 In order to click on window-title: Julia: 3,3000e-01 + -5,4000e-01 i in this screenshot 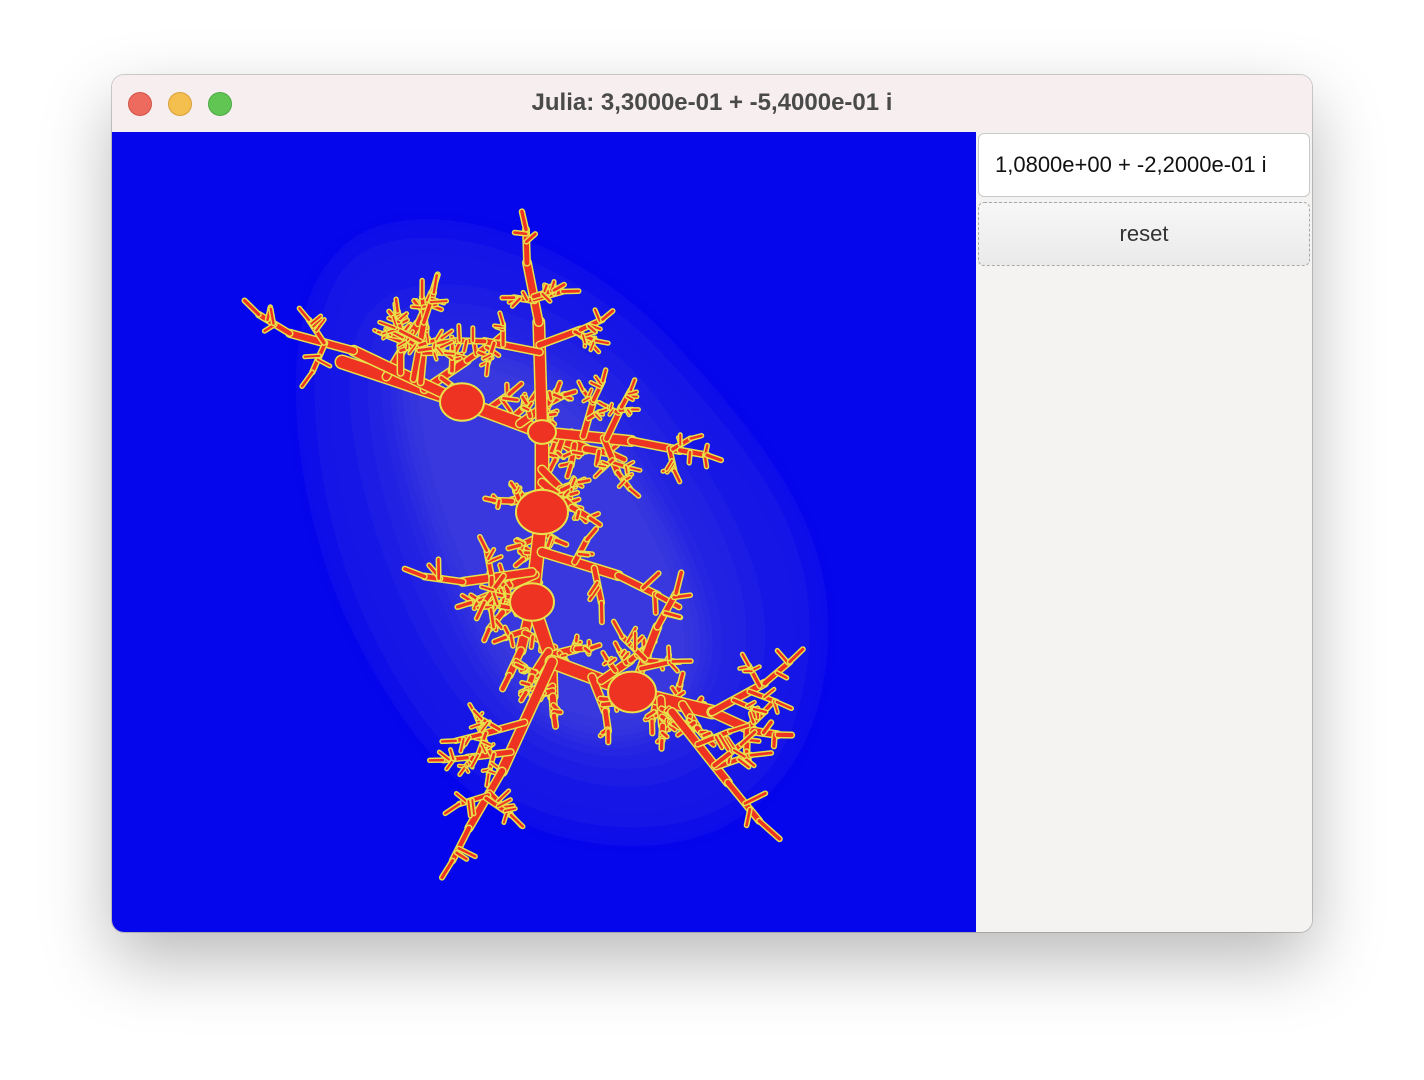, I will do `click(712, 102)`.